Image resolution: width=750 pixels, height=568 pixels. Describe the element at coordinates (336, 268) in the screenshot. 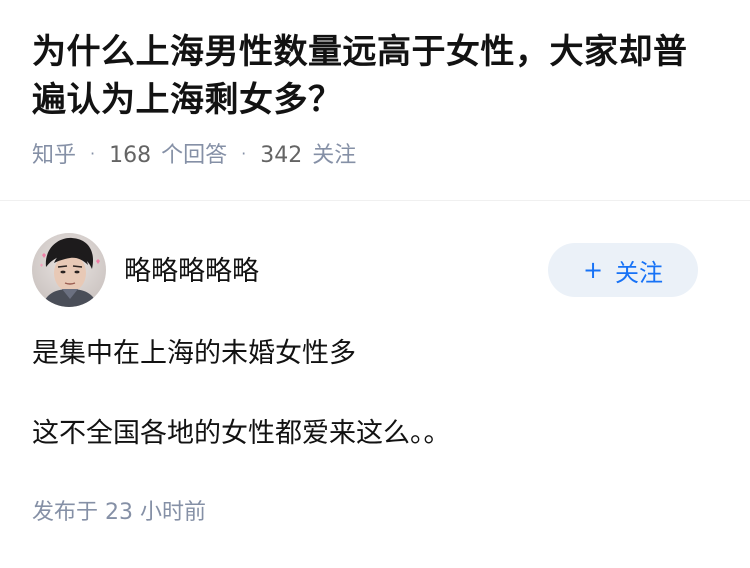

I see `author-name: 略略略略略` at that location.